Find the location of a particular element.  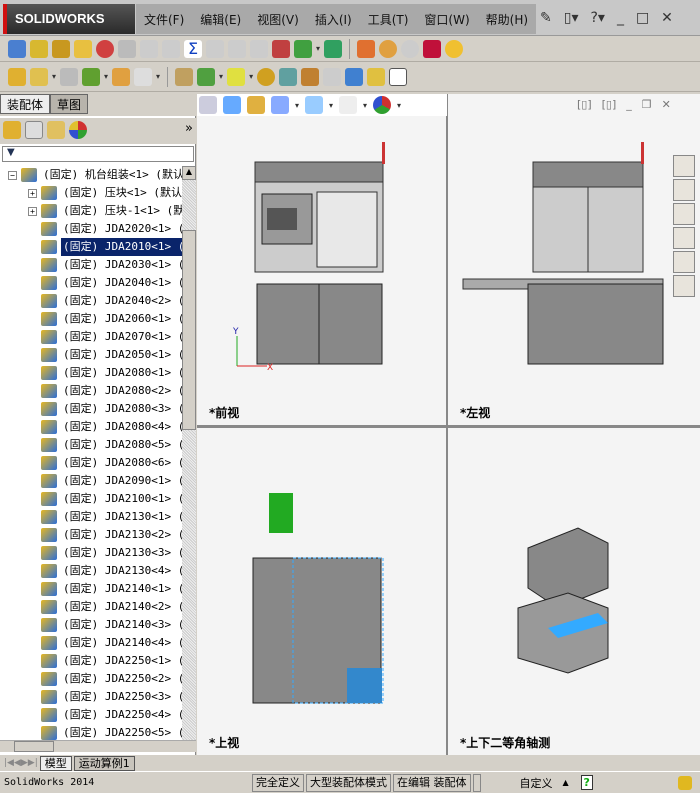

view-orientation-icon is located at coordinates (280, 105).